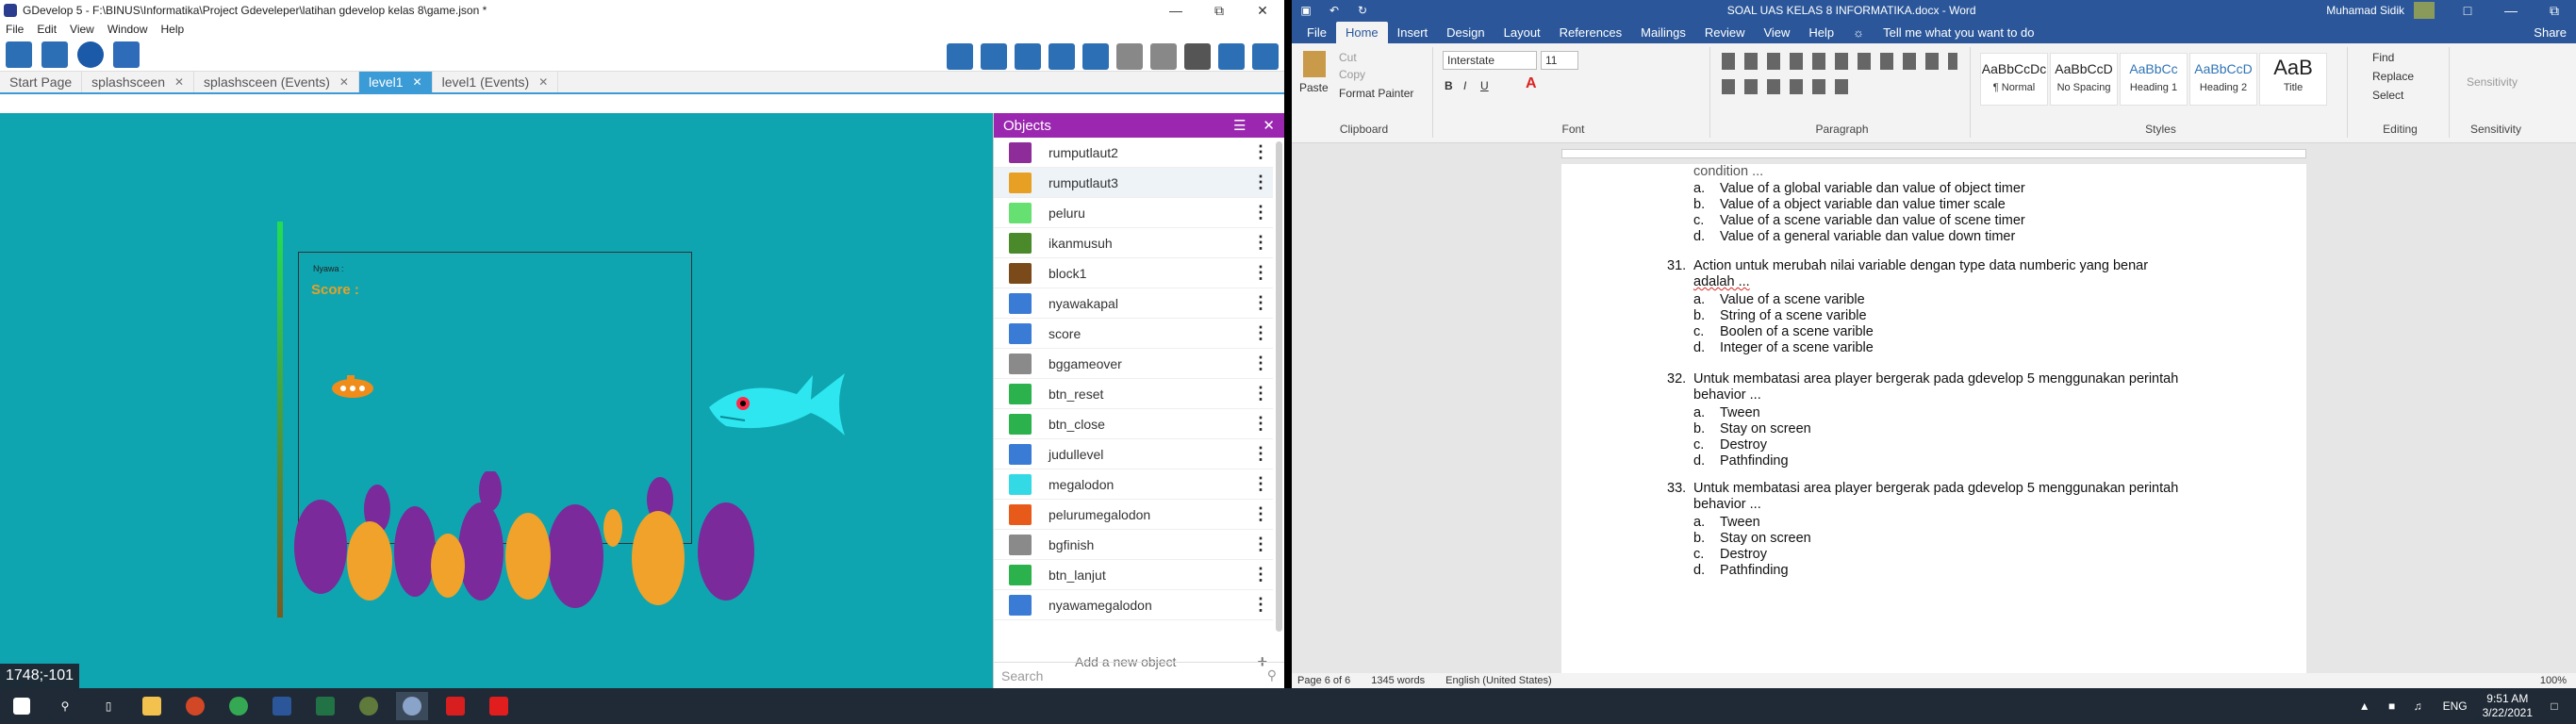 This screenshot has width=2576, height=724. Describe the element at coordinates (352, 386) in the screenshot. I see `submarine-sprite` at that location.